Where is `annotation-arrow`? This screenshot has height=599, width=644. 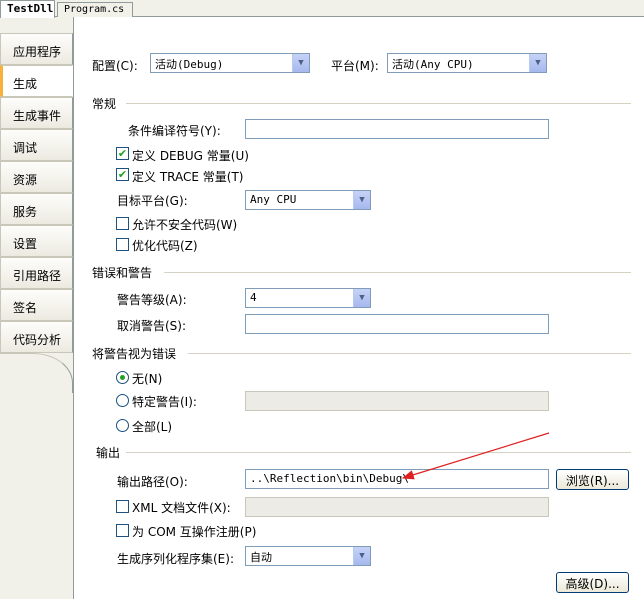
annotation-arrow is located at coordinates (475, 456).